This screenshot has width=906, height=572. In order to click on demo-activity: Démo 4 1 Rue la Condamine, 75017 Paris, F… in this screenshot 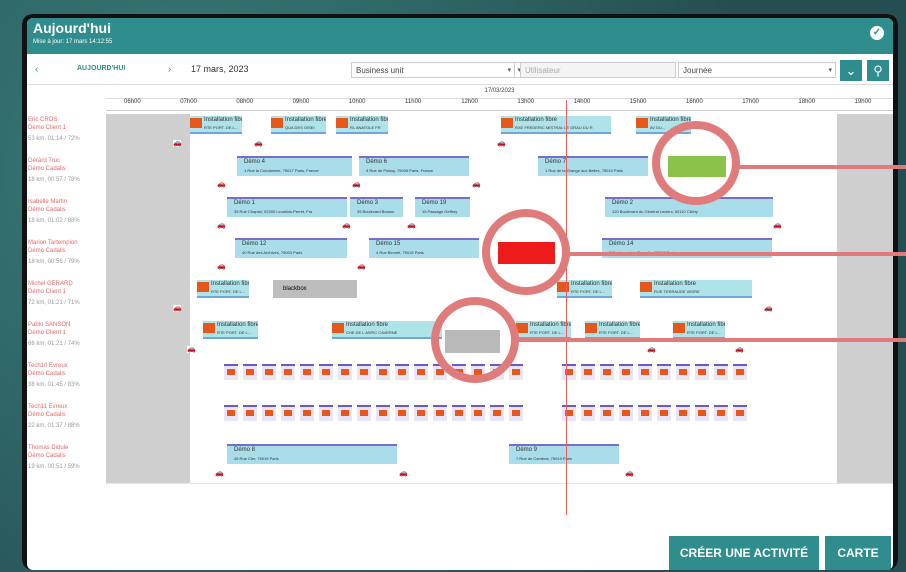, I will do `click(294, 166)`.